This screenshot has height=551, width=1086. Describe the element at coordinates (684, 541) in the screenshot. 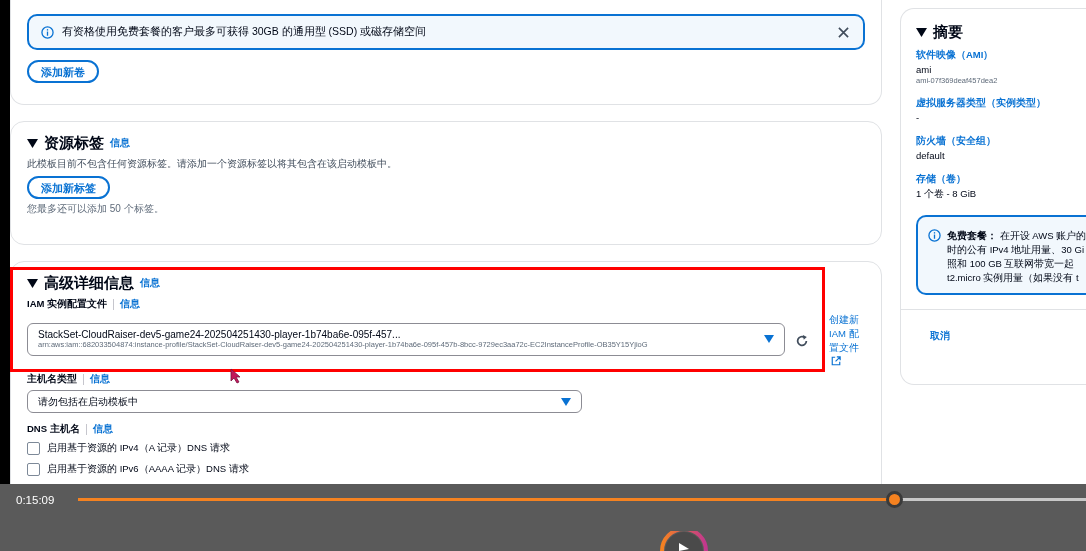

I see `play-button-icon` at that location.